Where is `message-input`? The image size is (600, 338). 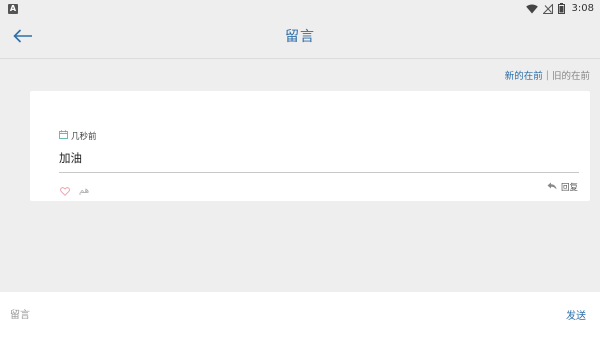 message-input is located at coordinates (260, 315).